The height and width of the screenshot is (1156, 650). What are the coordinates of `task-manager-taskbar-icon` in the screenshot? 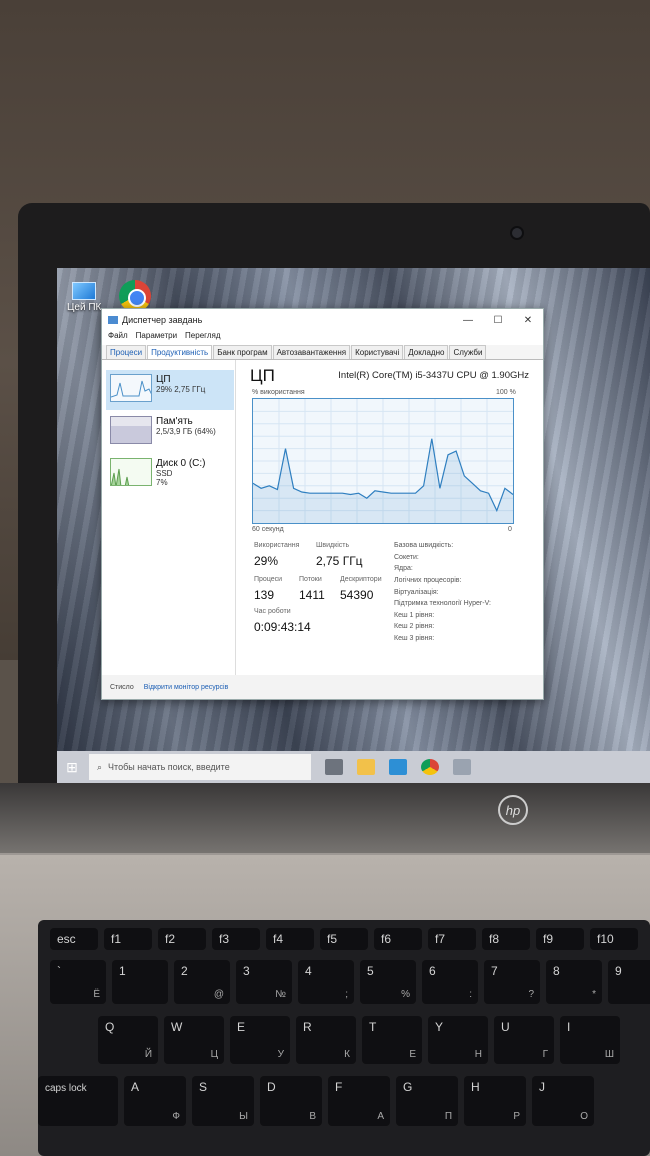 It's located at (462, 767).